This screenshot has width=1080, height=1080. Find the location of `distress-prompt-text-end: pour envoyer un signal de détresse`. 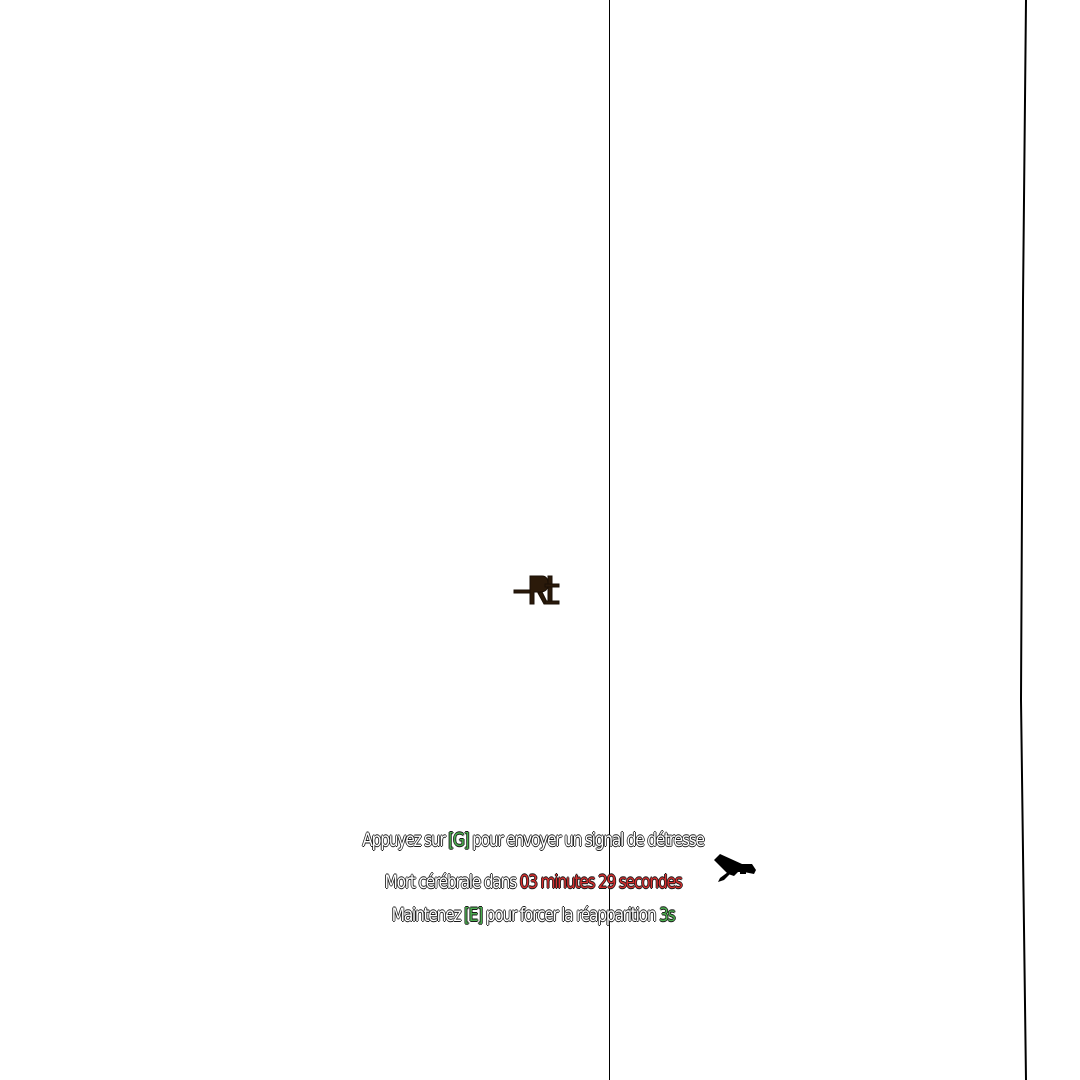

distress-prompt-text-end: pour envoyer un signal de détresse is located at coordinates (586, 840).